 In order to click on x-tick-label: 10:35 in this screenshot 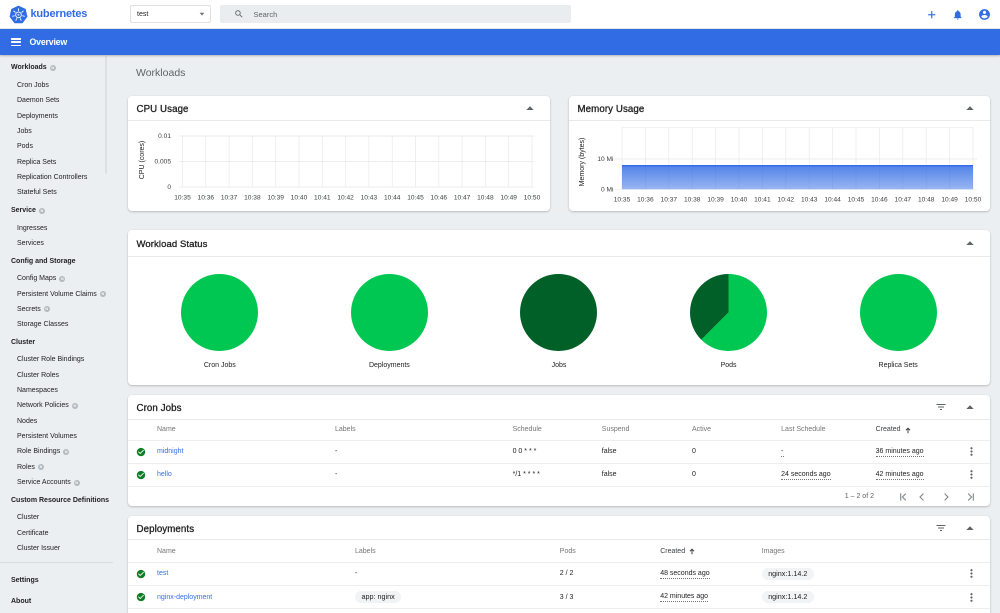, I will do `click(182, 198)`.